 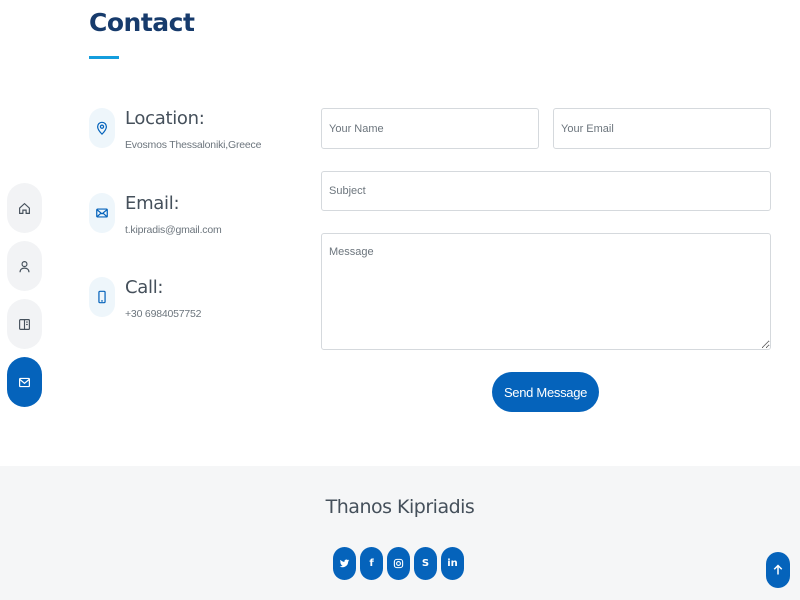 What do you see at coordinates (199, 302) in the screenshot?
I see `info-call: Call: +30 6984057752` at bounding box center [199, 302].